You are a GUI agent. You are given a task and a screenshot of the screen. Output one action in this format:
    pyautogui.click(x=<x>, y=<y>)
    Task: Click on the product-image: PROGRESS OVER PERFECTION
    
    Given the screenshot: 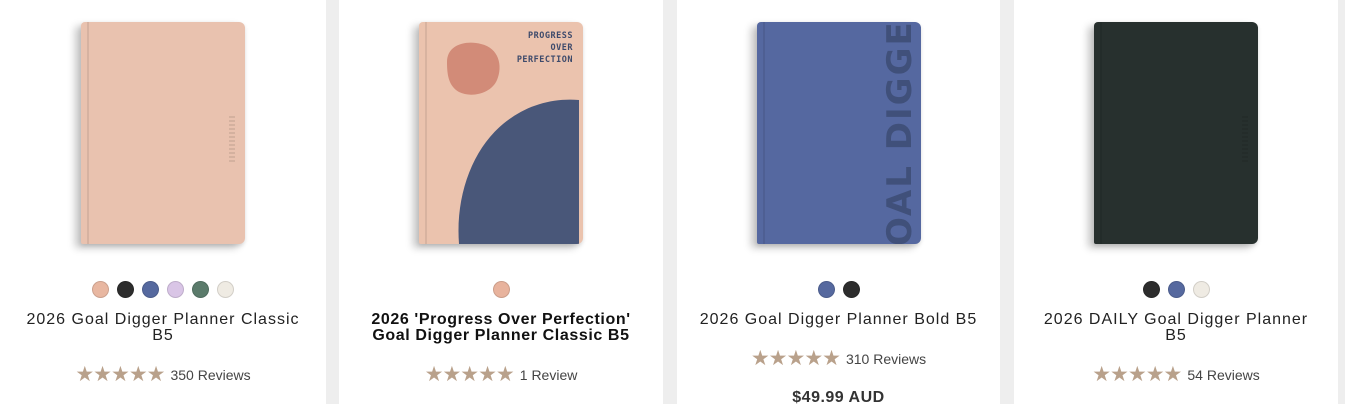 What is the action you would take?
    pyautogui.click(x=501, y=133)
    